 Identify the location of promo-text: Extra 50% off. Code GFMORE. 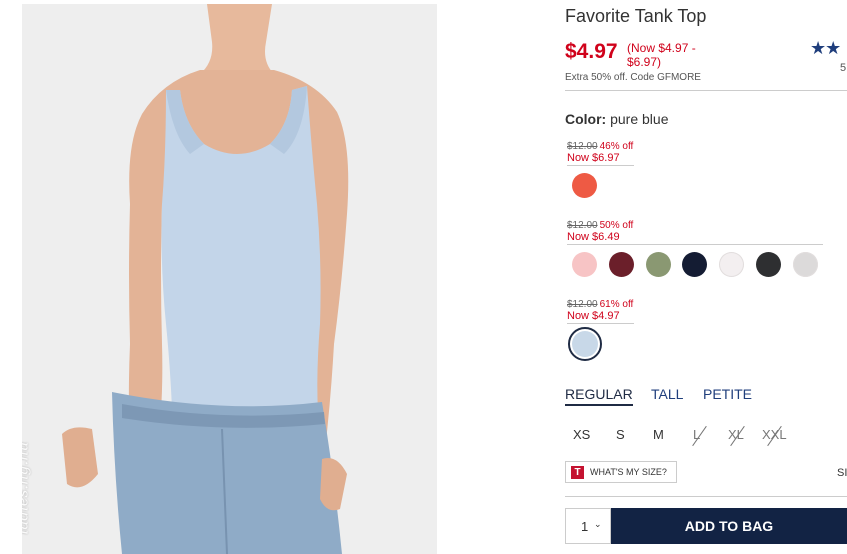
(633, 77).